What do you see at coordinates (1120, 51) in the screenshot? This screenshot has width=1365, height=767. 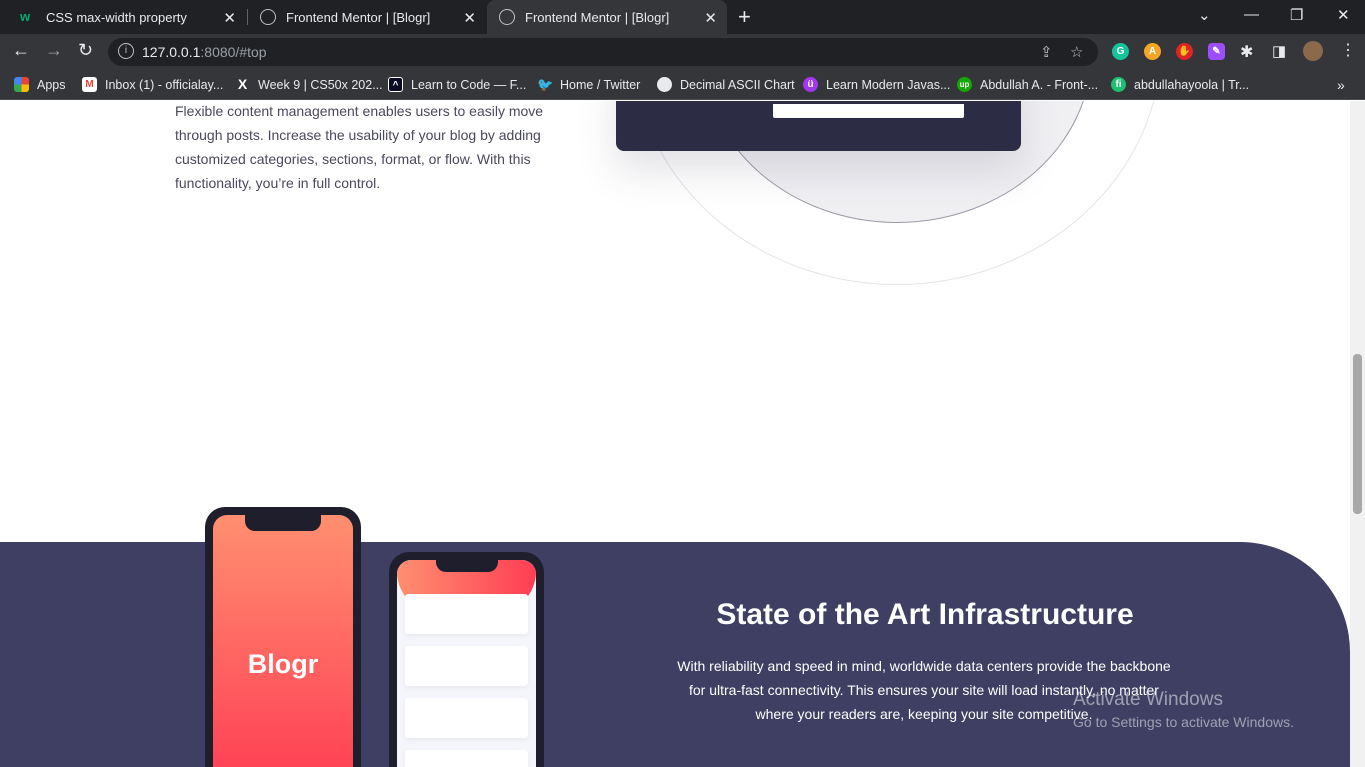 I see `grammarly-icon: G` at bounding box center [1120, 51].